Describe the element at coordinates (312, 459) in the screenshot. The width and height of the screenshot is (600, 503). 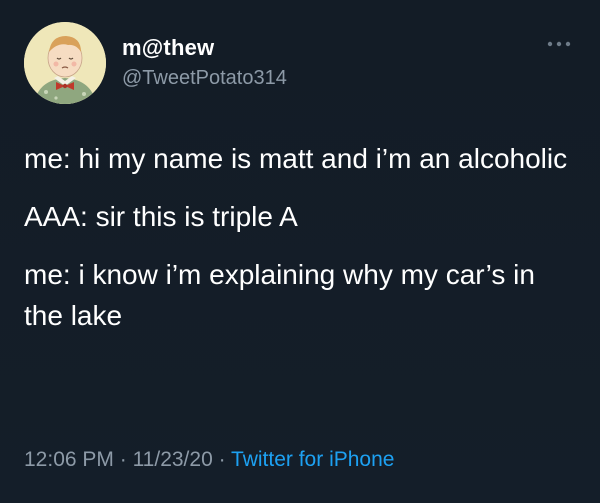
I see `tweet-source-link: Twitter for iPhone` at that location.